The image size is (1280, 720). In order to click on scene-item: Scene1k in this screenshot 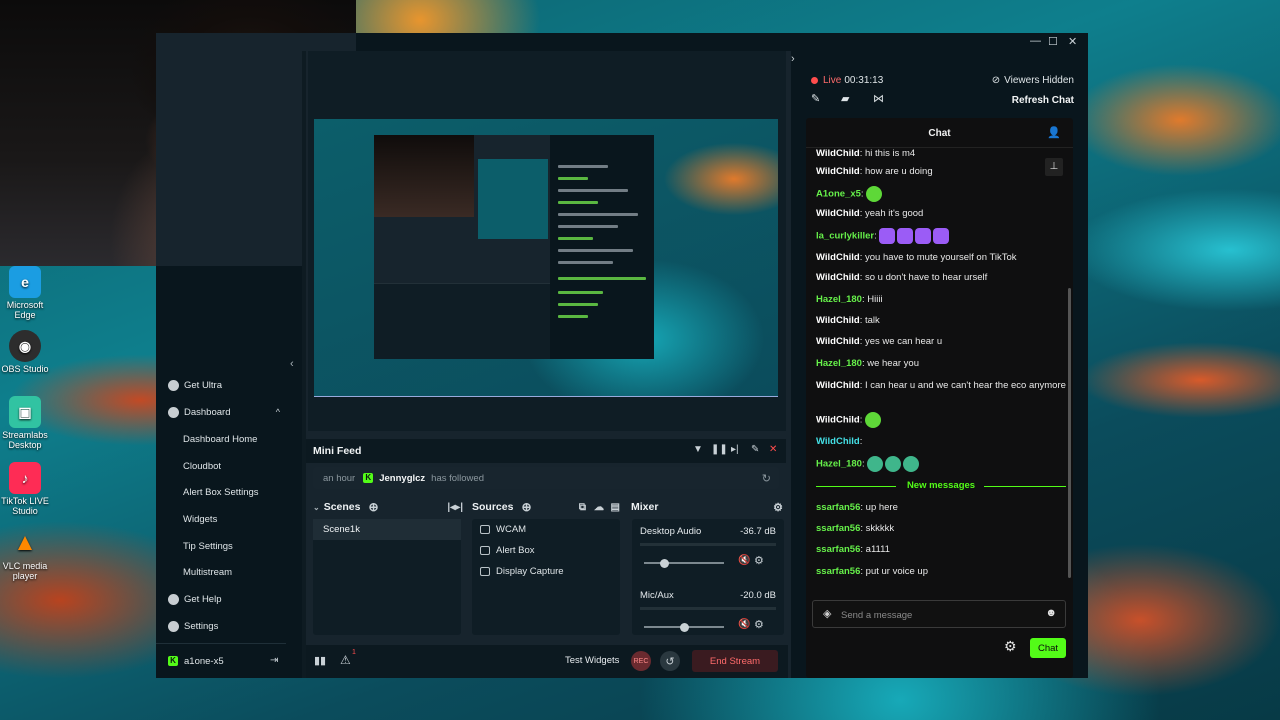, I will do `click(387, 529)`.